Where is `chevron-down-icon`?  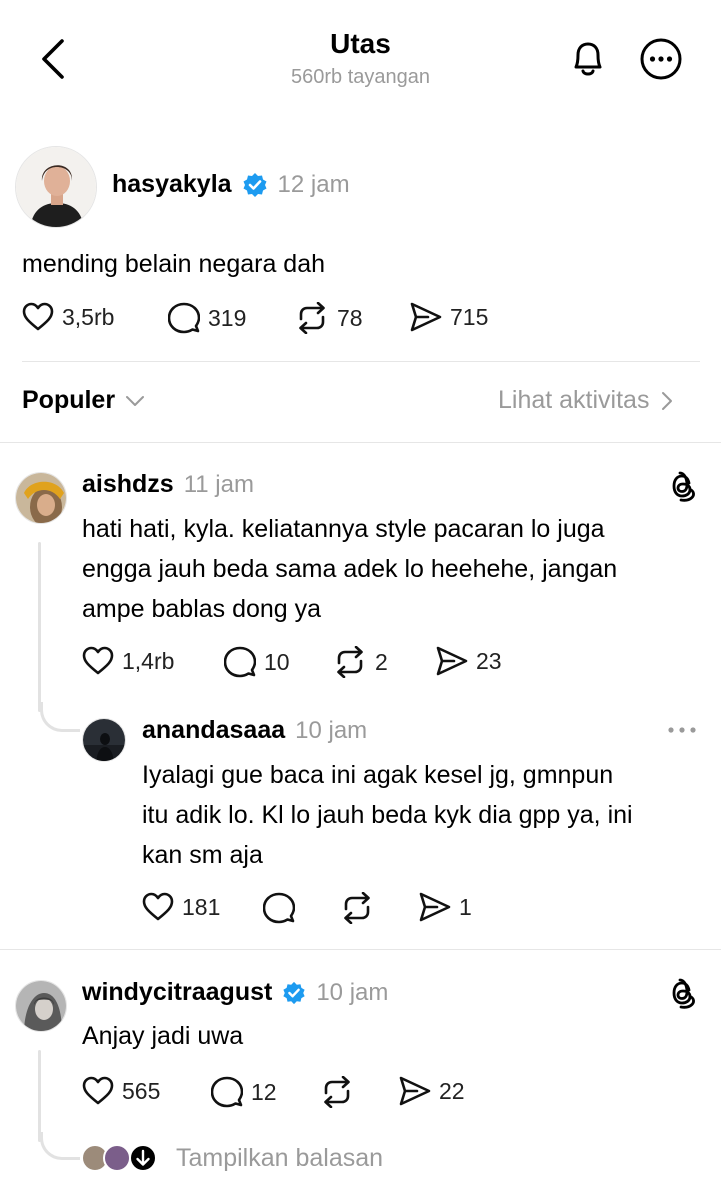
chevron-down-icon is located at coordinates (135, 401).